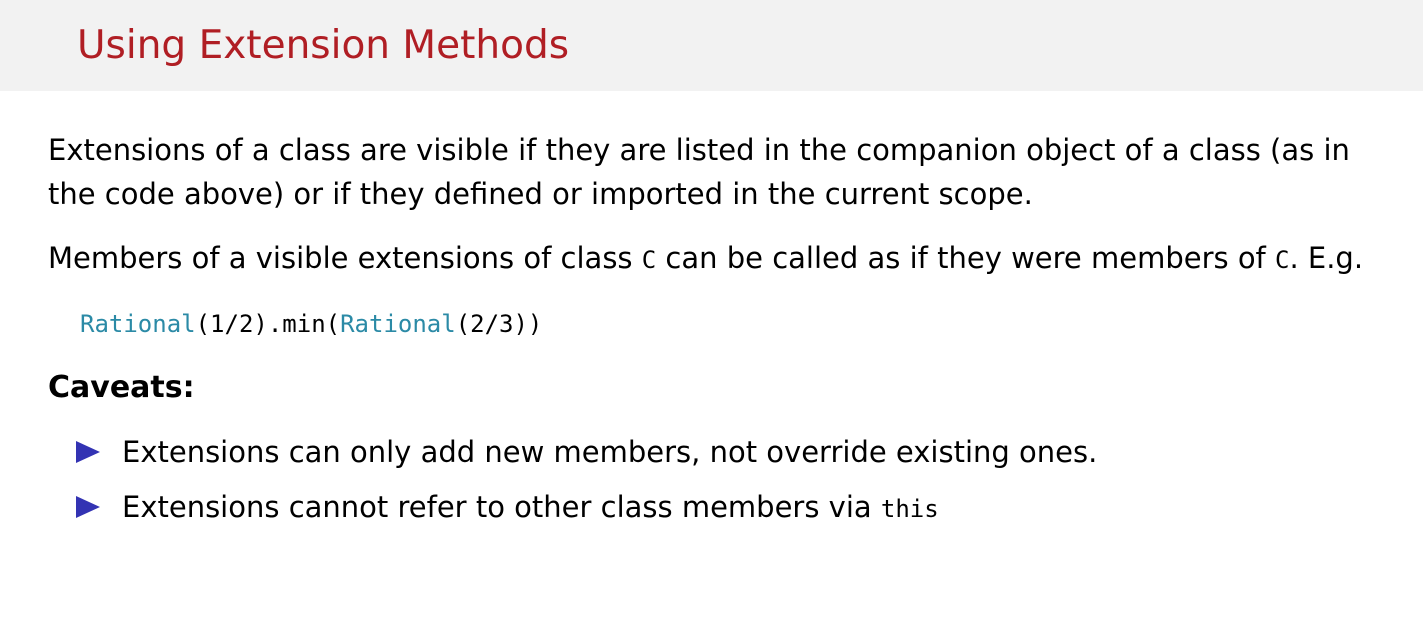  What do you see at coordinates (711, 45) in the screenshot?
I see `slide-header: Using Extension Methods` at bounding box center [711, 45].